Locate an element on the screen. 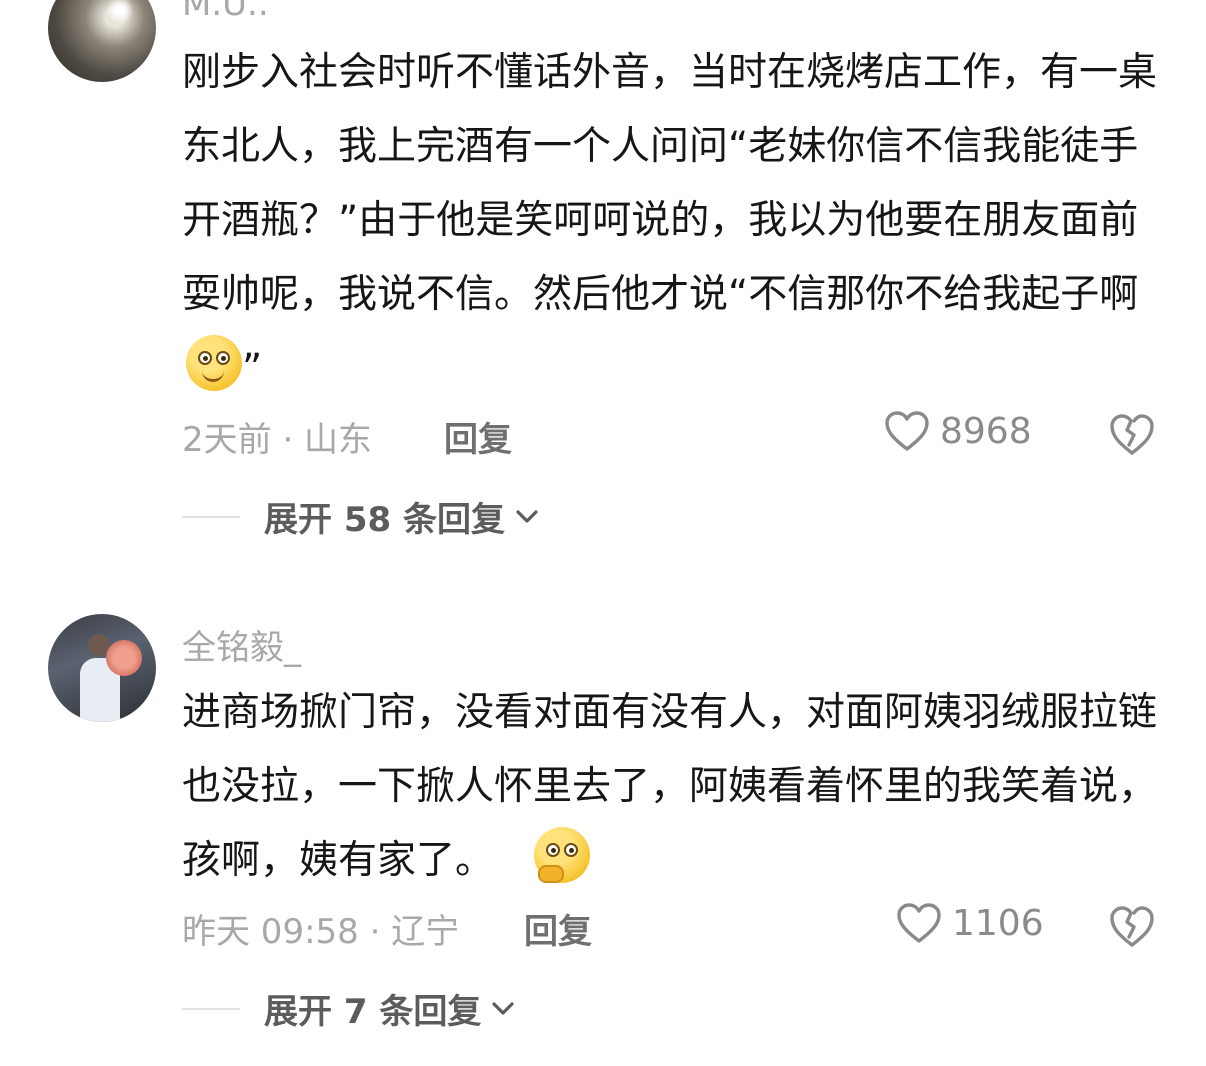  comment-text-tail: ” is located at coordinates (252, 368).